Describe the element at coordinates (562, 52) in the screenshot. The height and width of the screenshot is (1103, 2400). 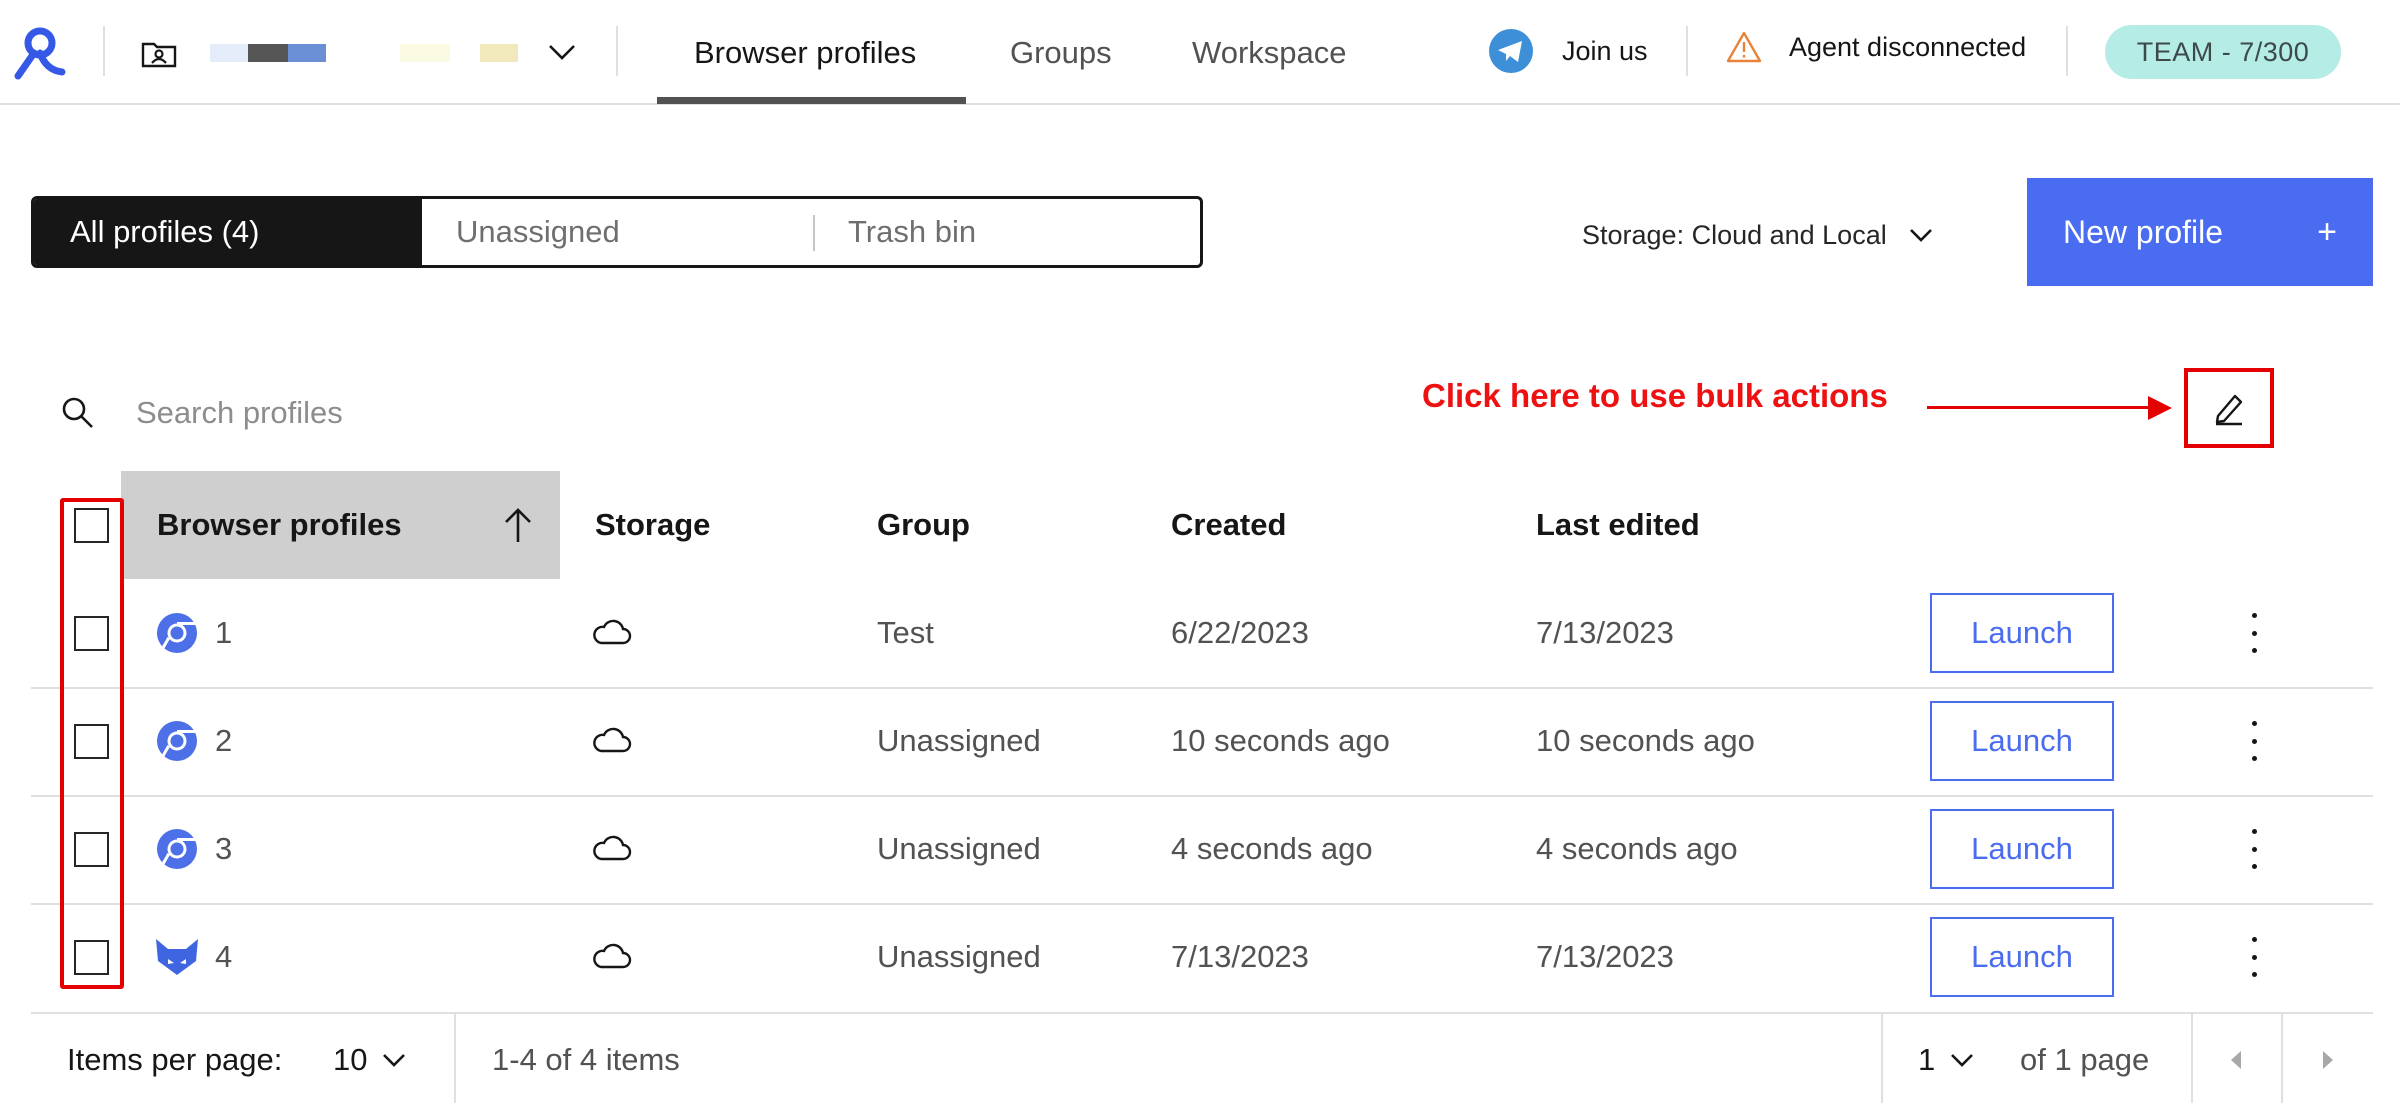
I see `workspace-chevron-down-icon` at that location.